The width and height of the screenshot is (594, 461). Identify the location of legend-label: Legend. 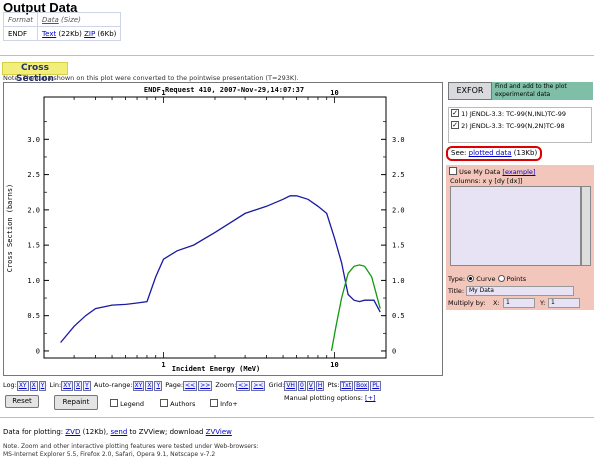
(132, 404).